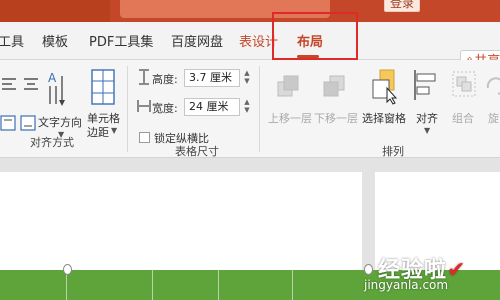  I want to click on tab-pdf-tools: PDF工具集, so click(121, 40).